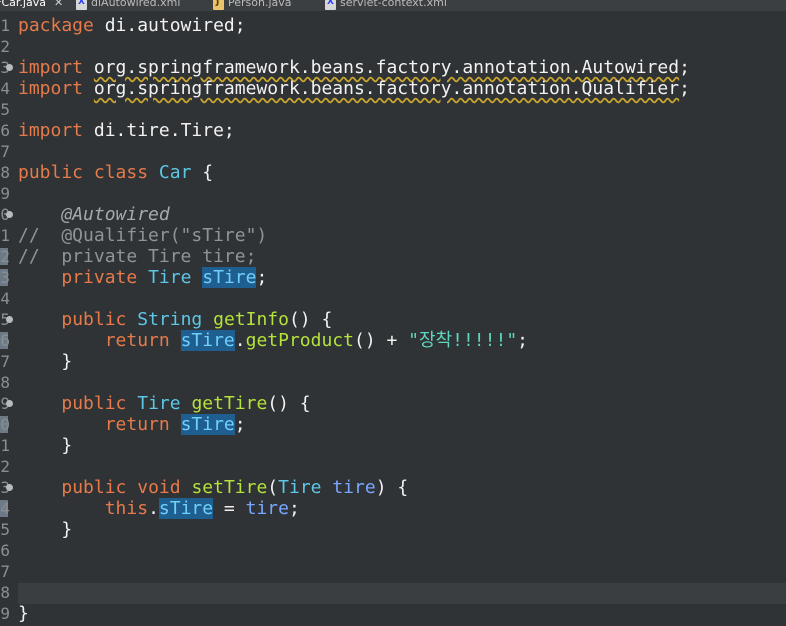 Image resolution: width=786 pixels, height=626 pixels. What do you see at coordinates (310, 319) in the screenshot?
I see `params: () {` at bounding box center [310, 319].